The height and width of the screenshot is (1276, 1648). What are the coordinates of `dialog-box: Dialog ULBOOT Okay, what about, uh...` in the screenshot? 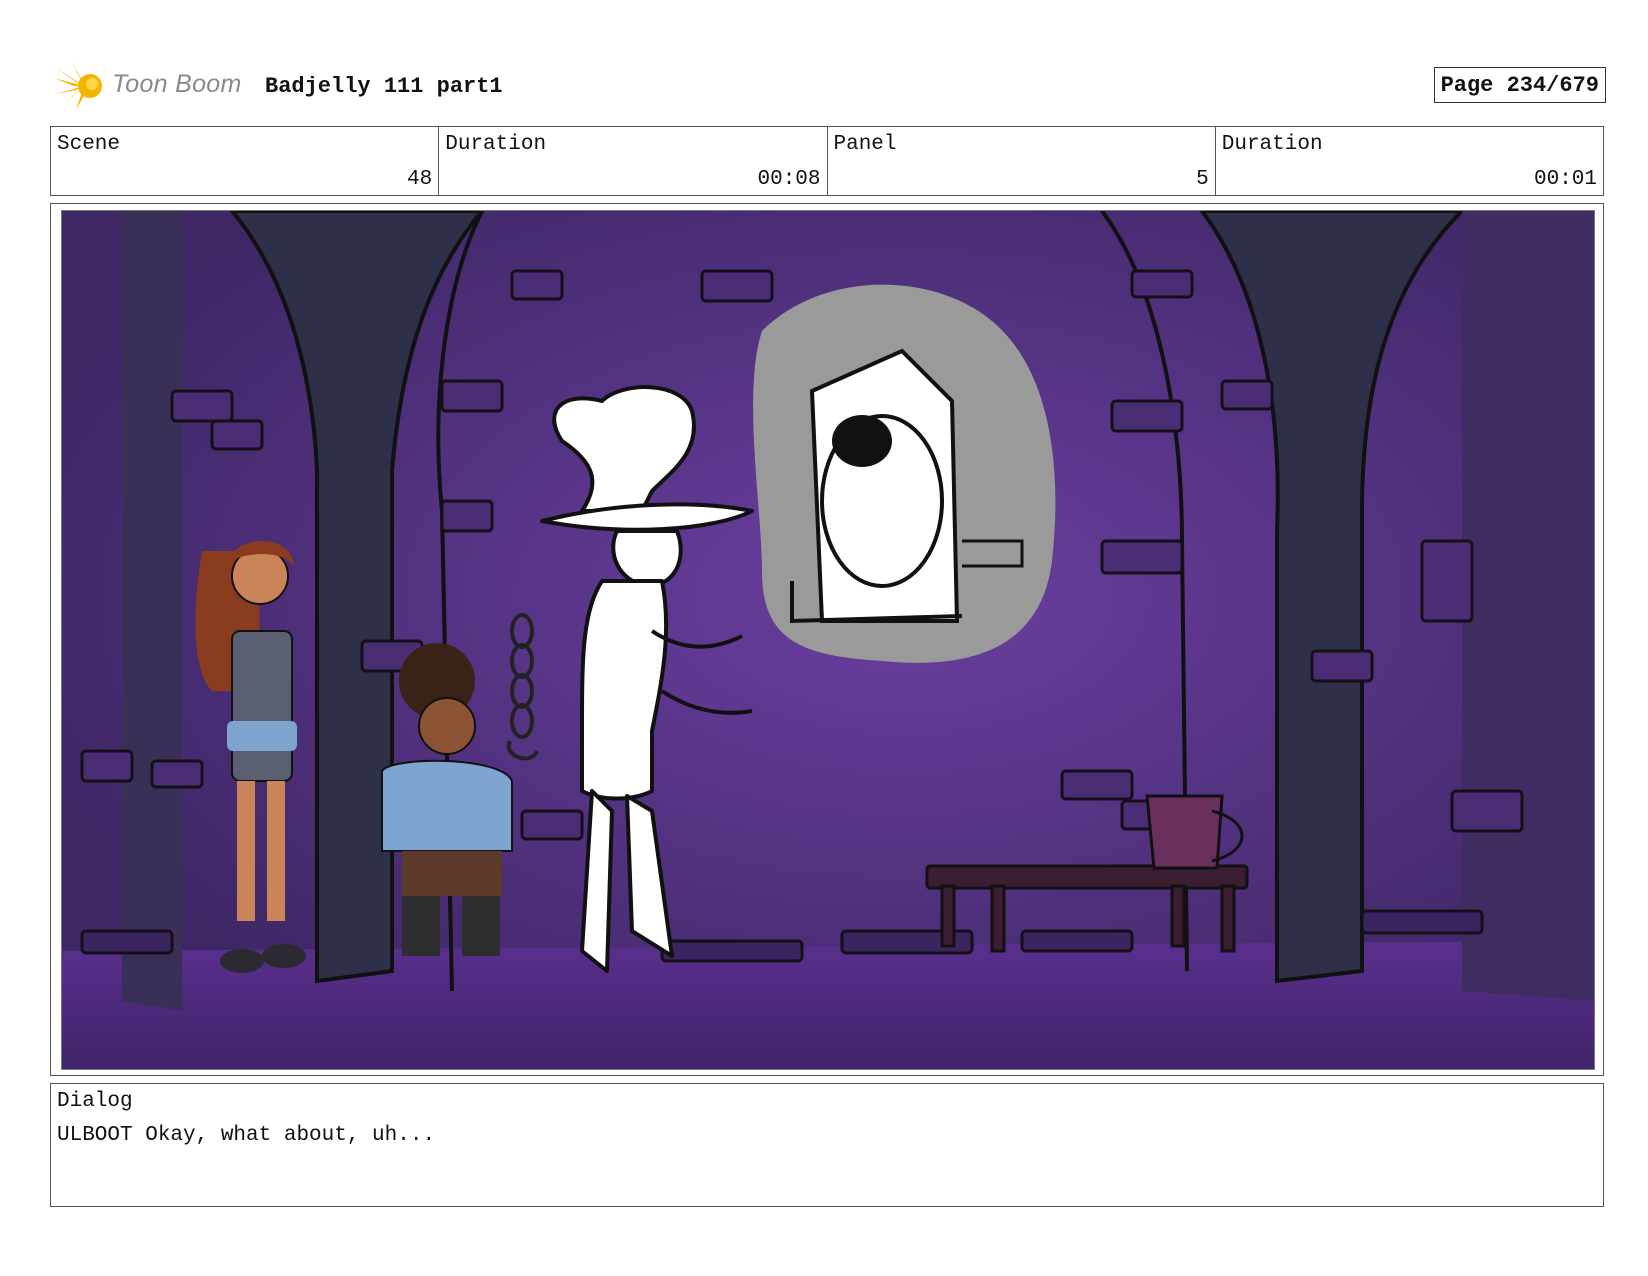 It's located at (827, 1145).